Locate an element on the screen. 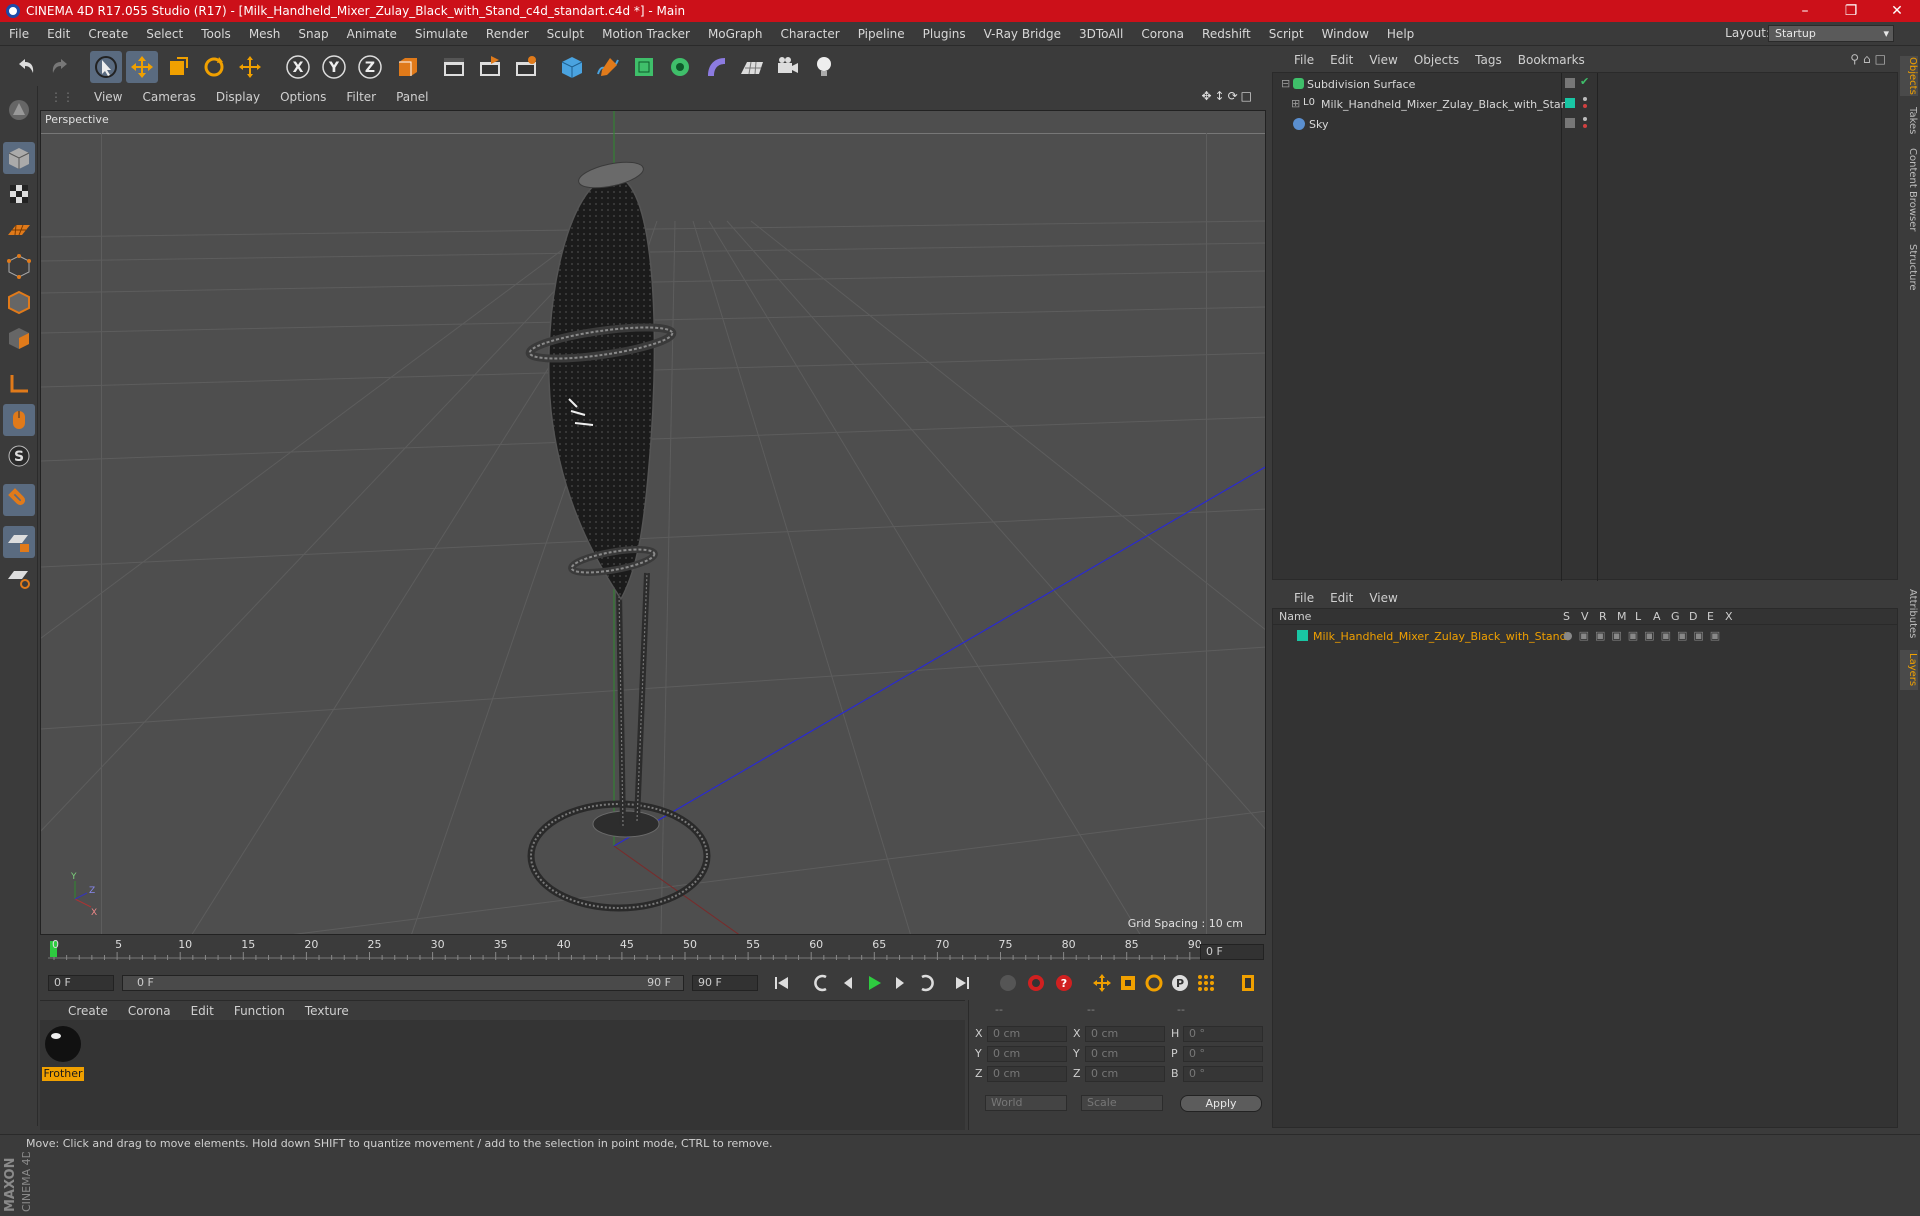 The image size is (1920, 1216). rot-b-field: 0 ° is located at coordinates (1223, 1074).